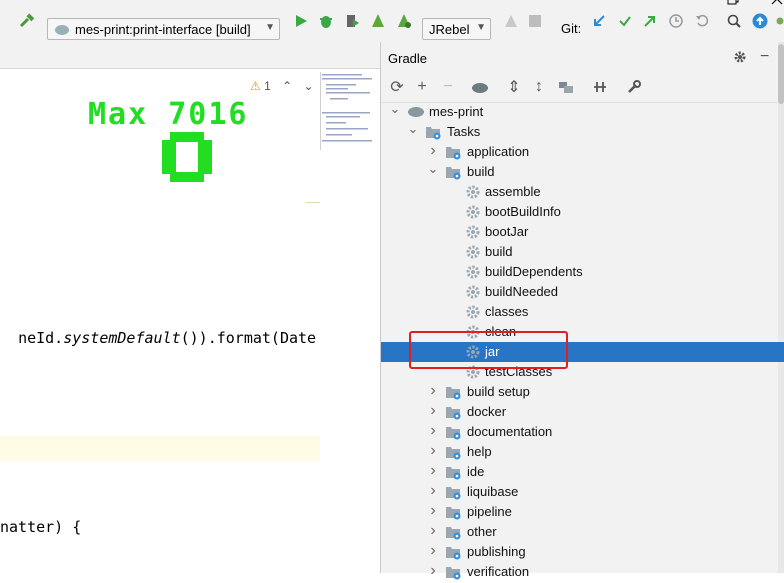 The width and height of the screenshot is (784, 583). I want to click on max-counter-text: Max 7016, so click(168, 114).